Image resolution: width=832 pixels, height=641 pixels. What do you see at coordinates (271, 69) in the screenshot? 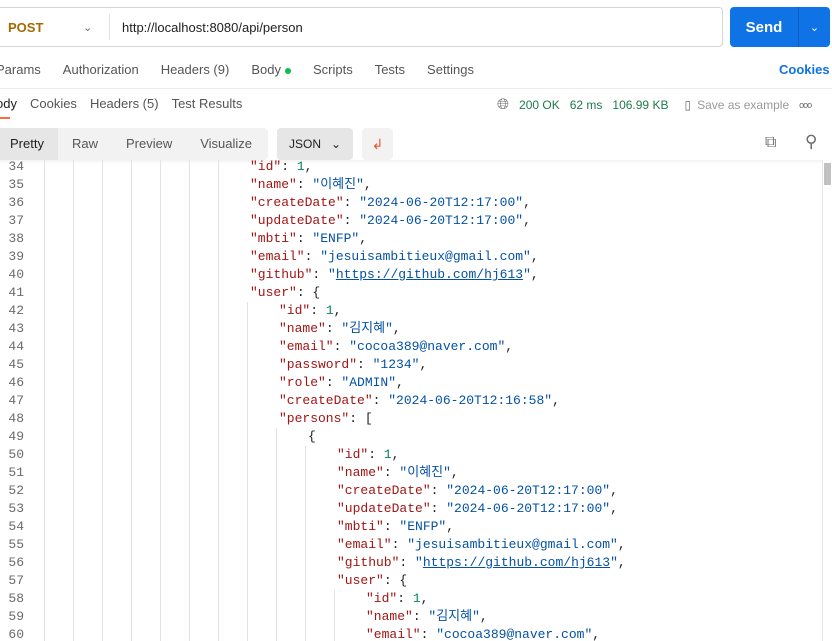
I see `tab-body: Body` at bounding box center [271, 69].